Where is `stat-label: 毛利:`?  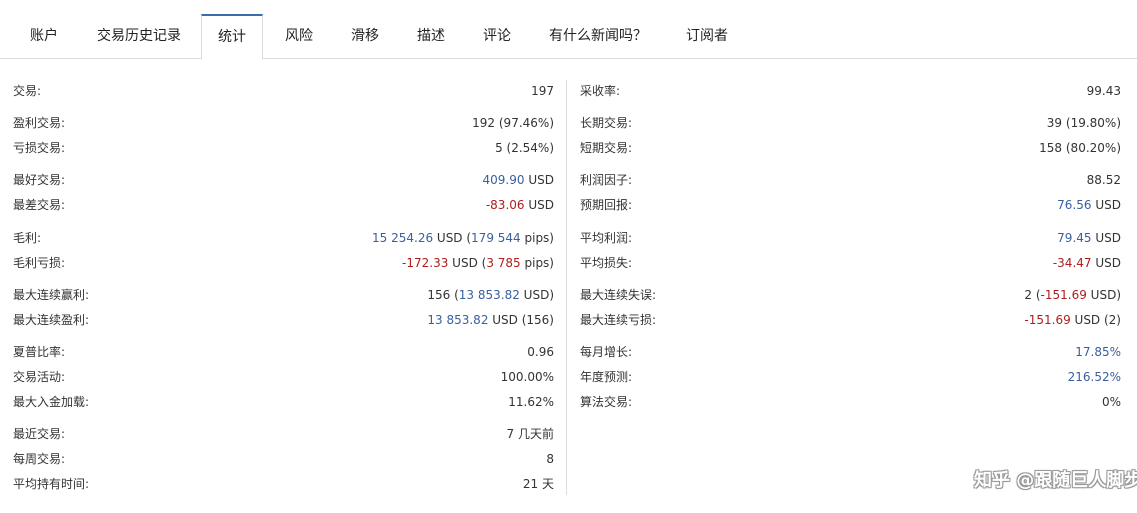 stat-label: 毛利: is located at coordinates (27, 238).